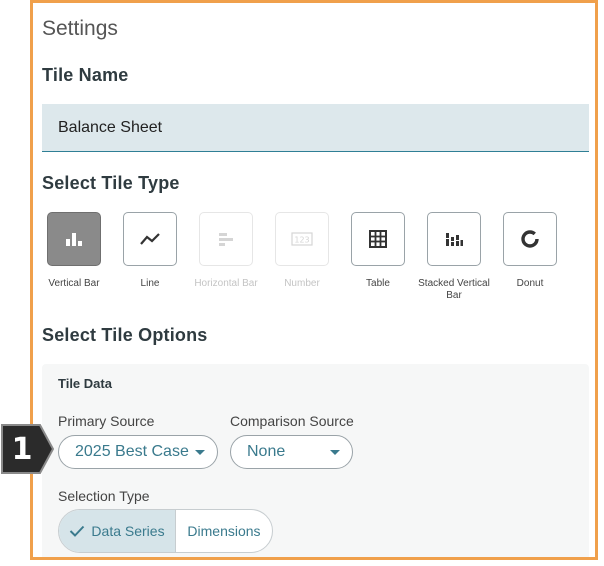  I want to click on table-icon, so click(378, 239).